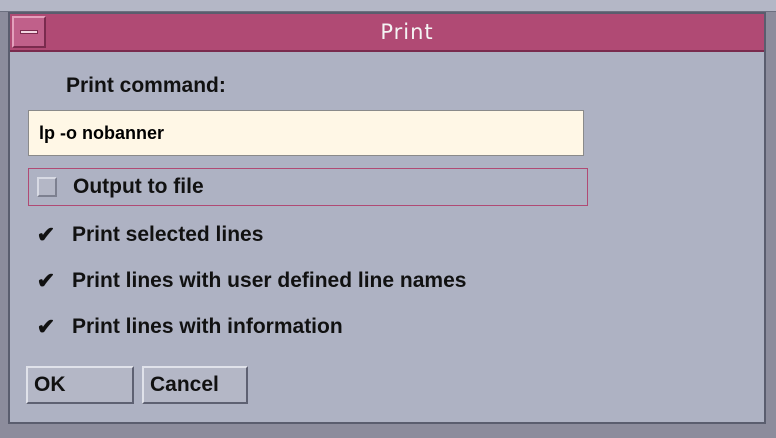 The height and width of the screenshot is (438, 776). What do you see at coordinates (308, 235) in the screenshot?
I see `print-selected-lines-option: ✔ Print selected lines` at bounding box center [308, 235].